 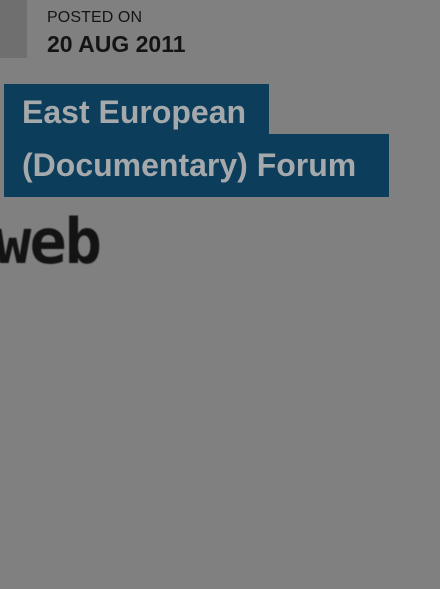 What do you see at coordinates (196, 165) in the screenshot?
I see `post-title-line-2: (Documentary) Forum` at bounding box center [196, 165].